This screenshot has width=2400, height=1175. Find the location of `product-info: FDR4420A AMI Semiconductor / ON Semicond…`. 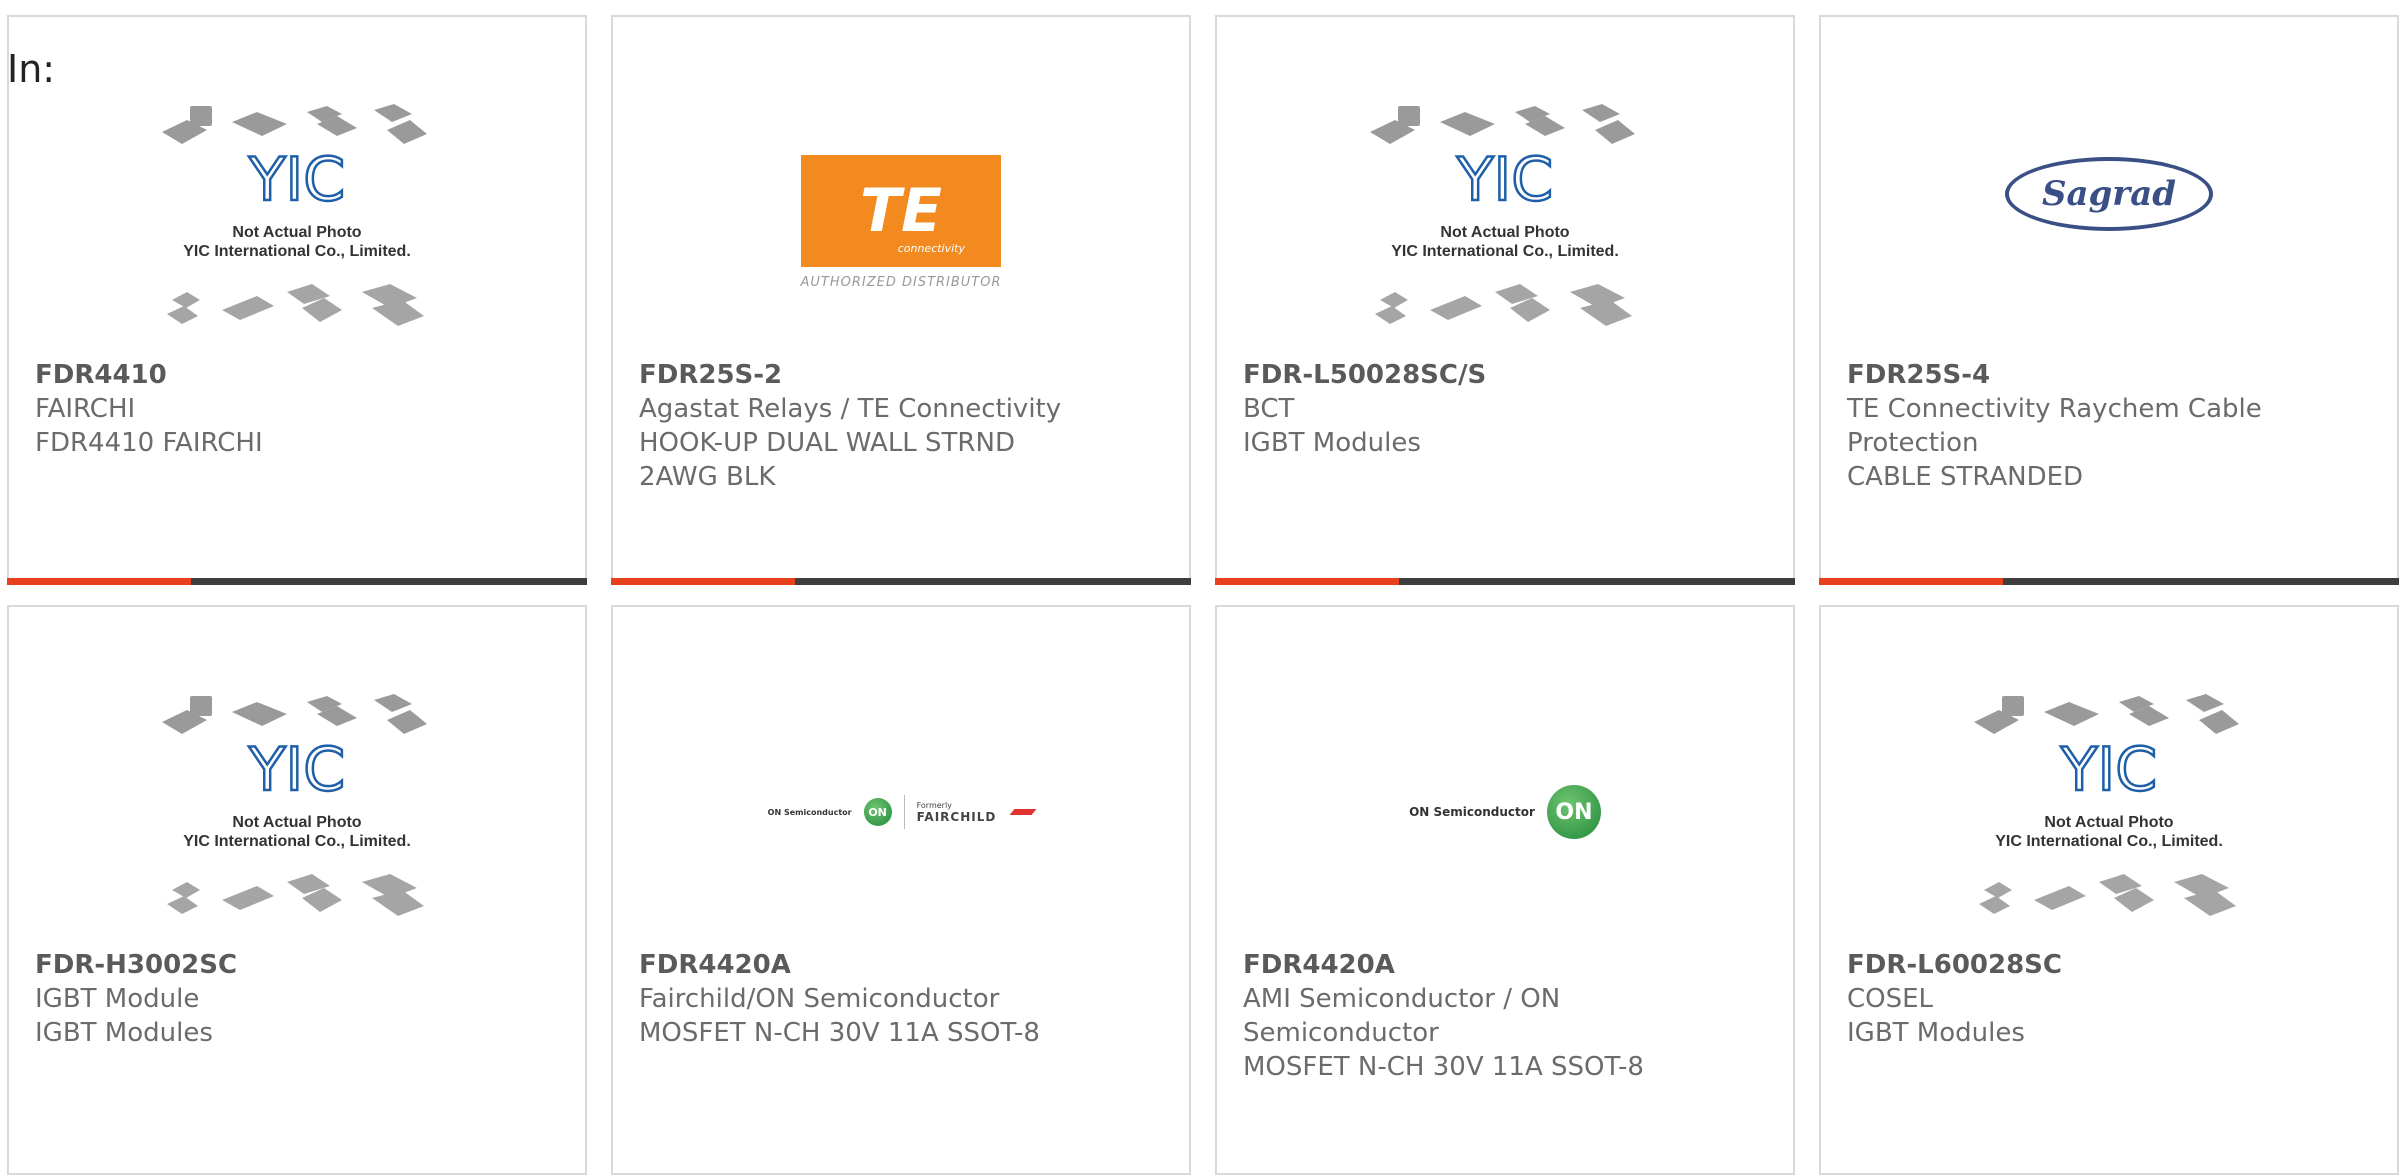

product-info: FDR4420A AMI Semiconductor / ON Semicond… is located at coordinates (1505, 1016).